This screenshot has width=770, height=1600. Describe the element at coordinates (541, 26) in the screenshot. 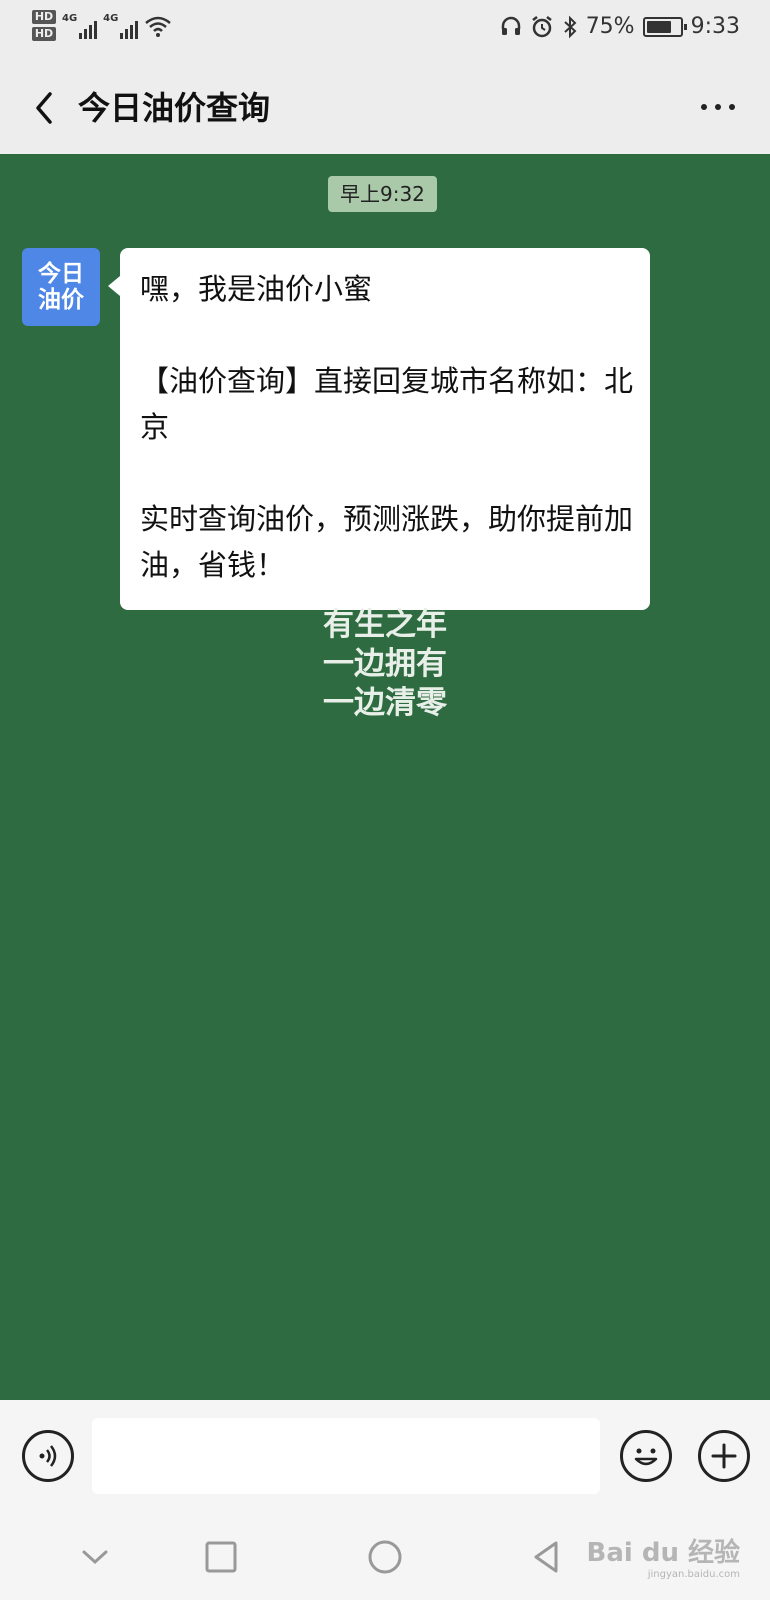

I see `alarm-icon` at that location.